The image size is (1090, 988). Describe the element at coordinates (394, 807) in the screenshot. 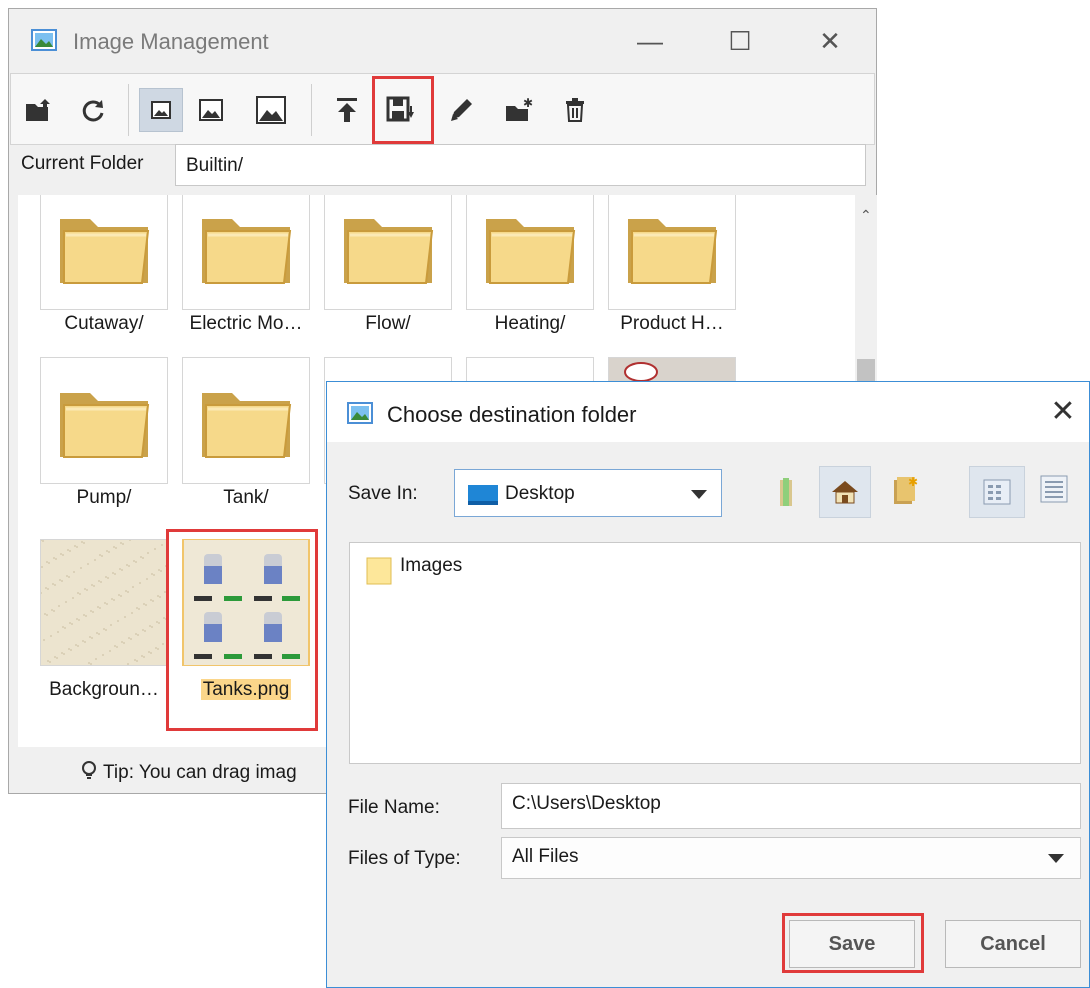

I see `file-name-label: File Name:` at that location.